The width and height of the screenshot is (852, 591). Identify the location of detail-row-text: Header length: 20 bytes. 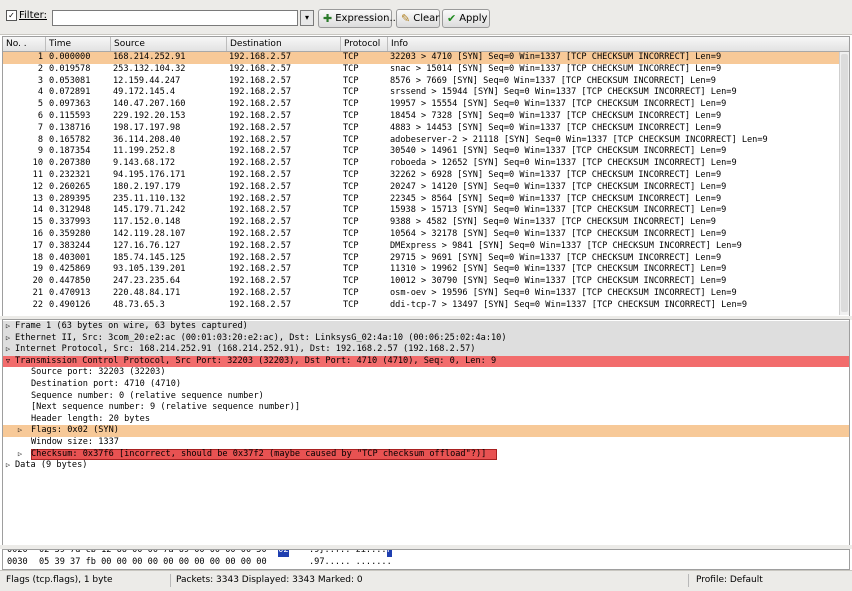
(90, 418).